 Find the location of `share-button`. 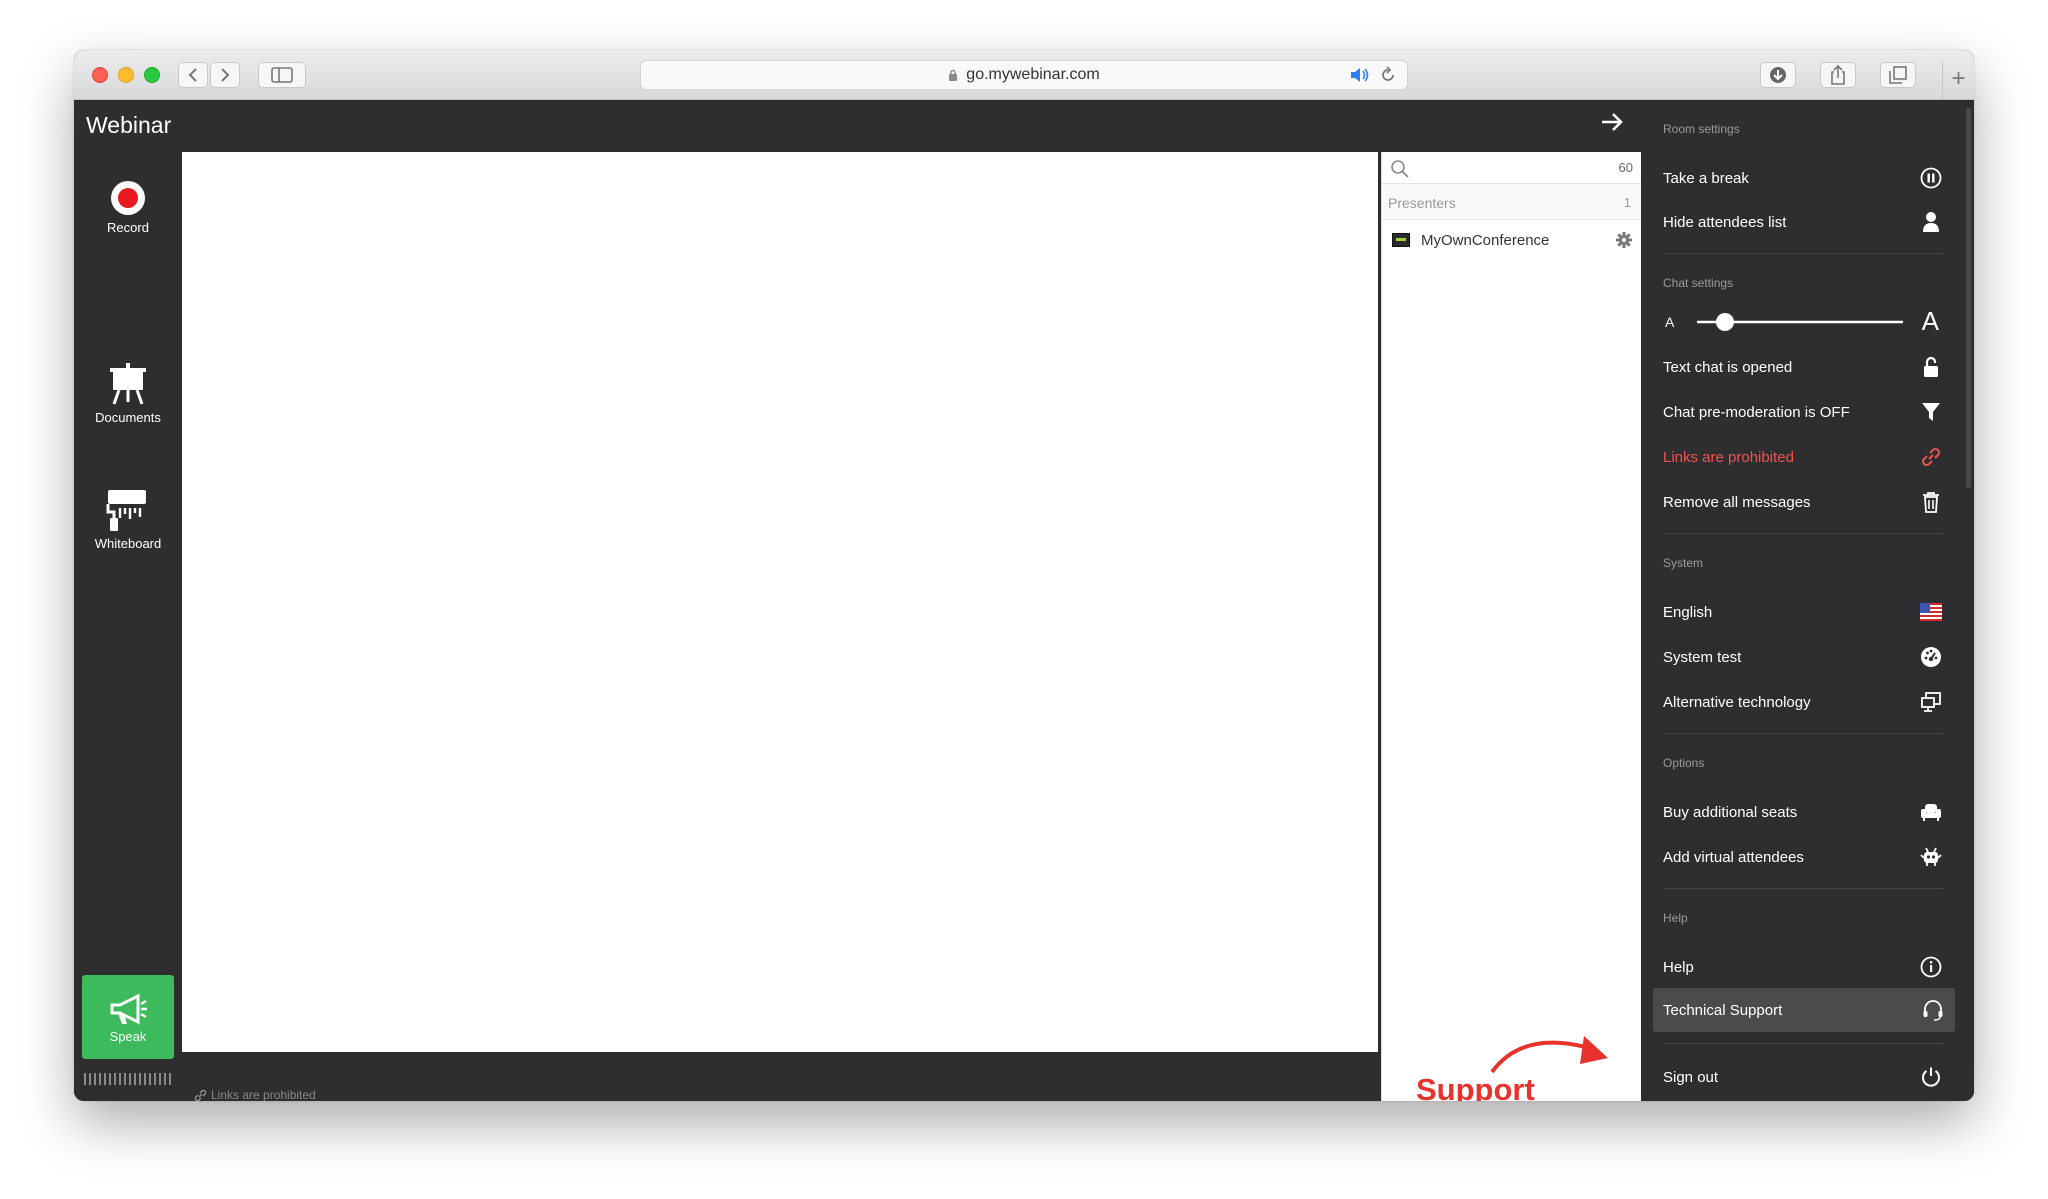

share-button is located at coordinates (1838, 75).